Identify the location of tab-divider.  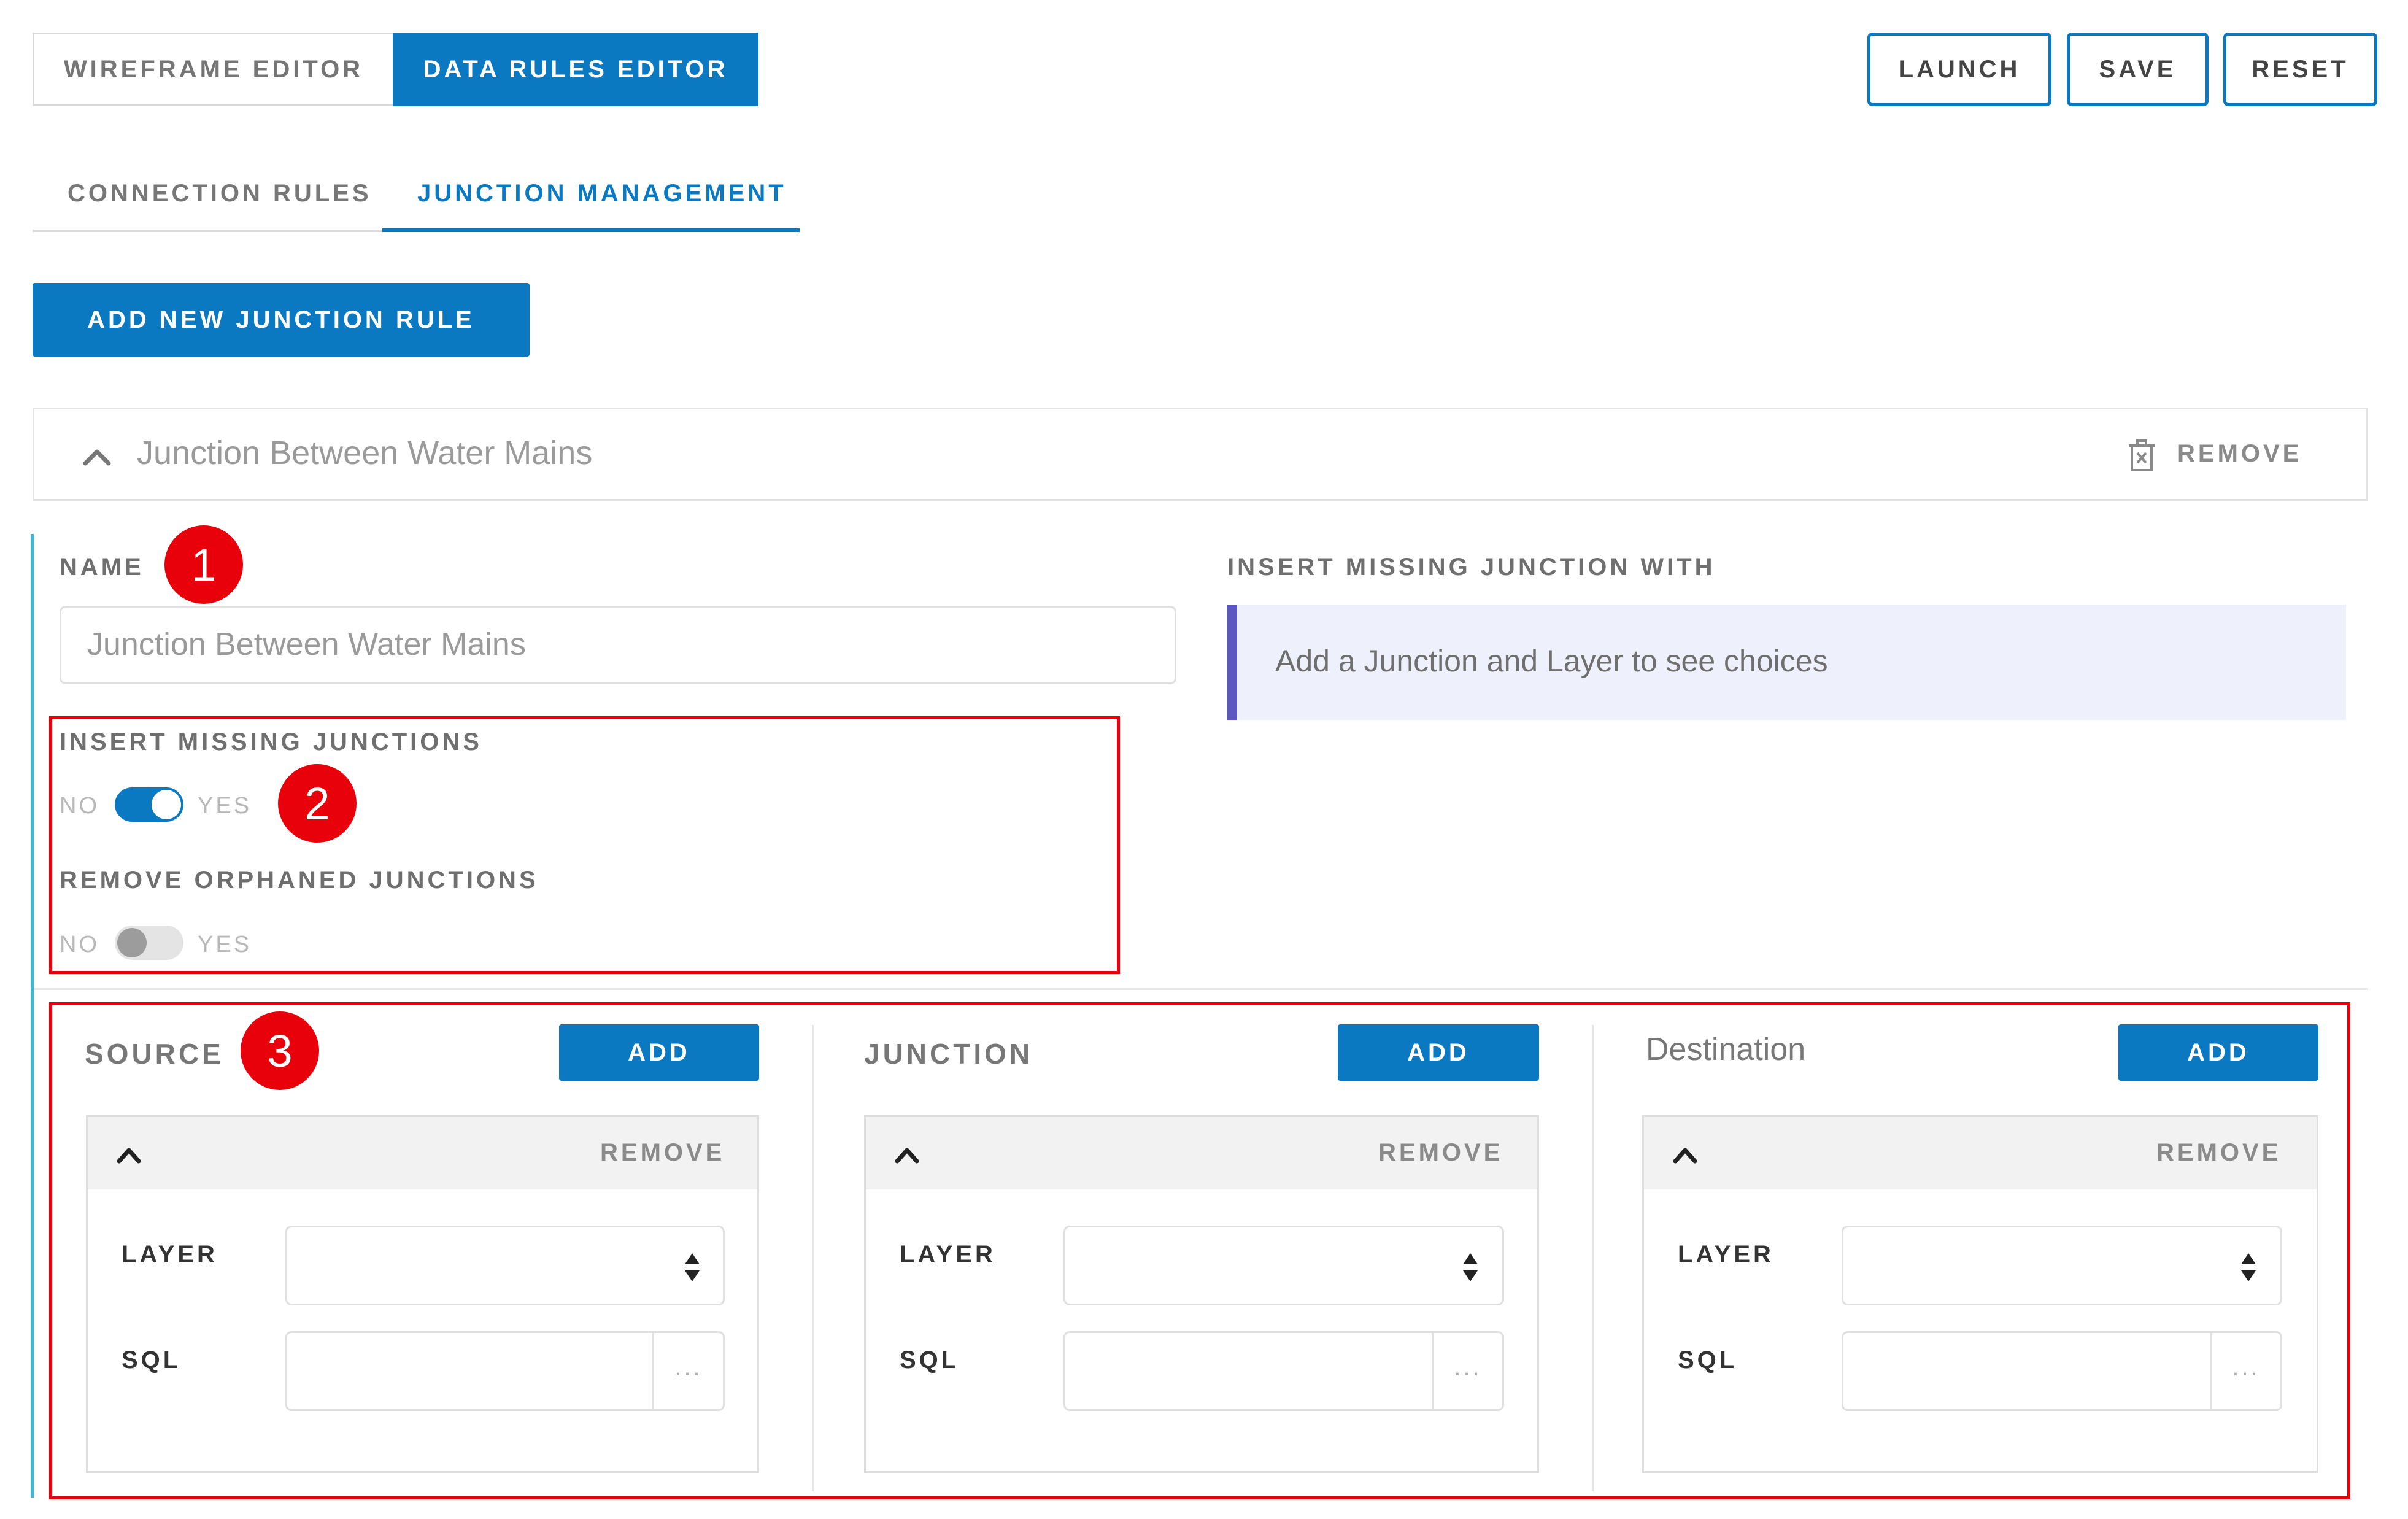
(208, 231).